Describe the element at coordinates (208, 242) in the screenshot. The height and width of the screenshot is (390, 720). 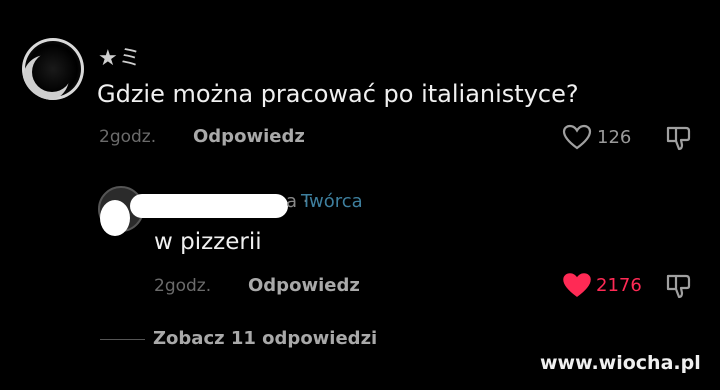
I see `reply-text: w pizzerii` at that location.